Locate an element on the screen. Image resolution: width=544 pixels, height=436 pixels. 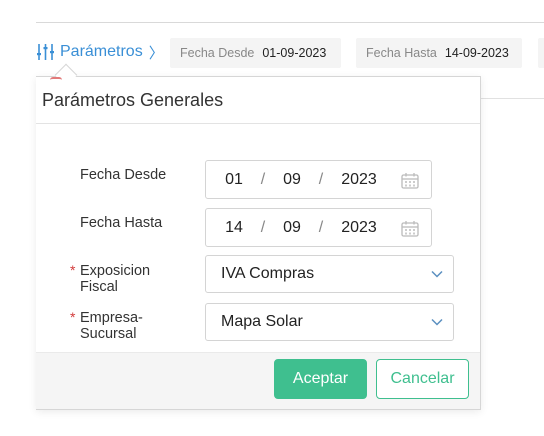
chip-value: 14-09-2023 is located at coordinates (476, 53).